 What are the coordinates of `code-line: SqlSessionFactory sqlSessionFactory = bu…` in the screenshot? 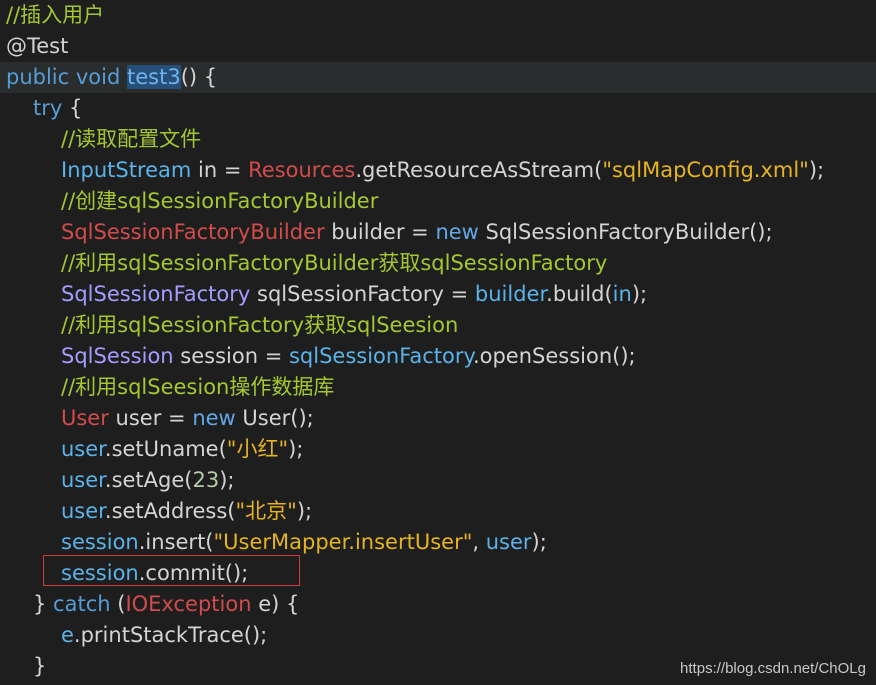 It's located at (323, 294).